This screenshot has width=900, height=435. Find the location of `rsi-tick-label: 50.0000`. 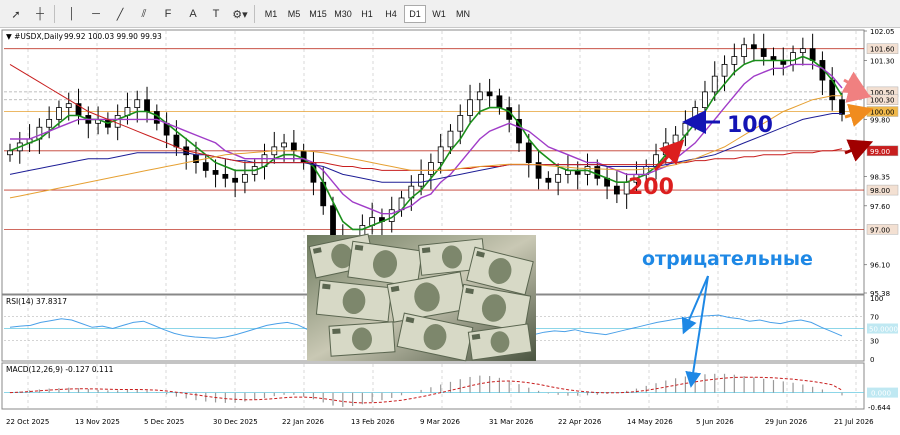

rsi-tick-label: 50.0000 is located at coordinates (883, 330).